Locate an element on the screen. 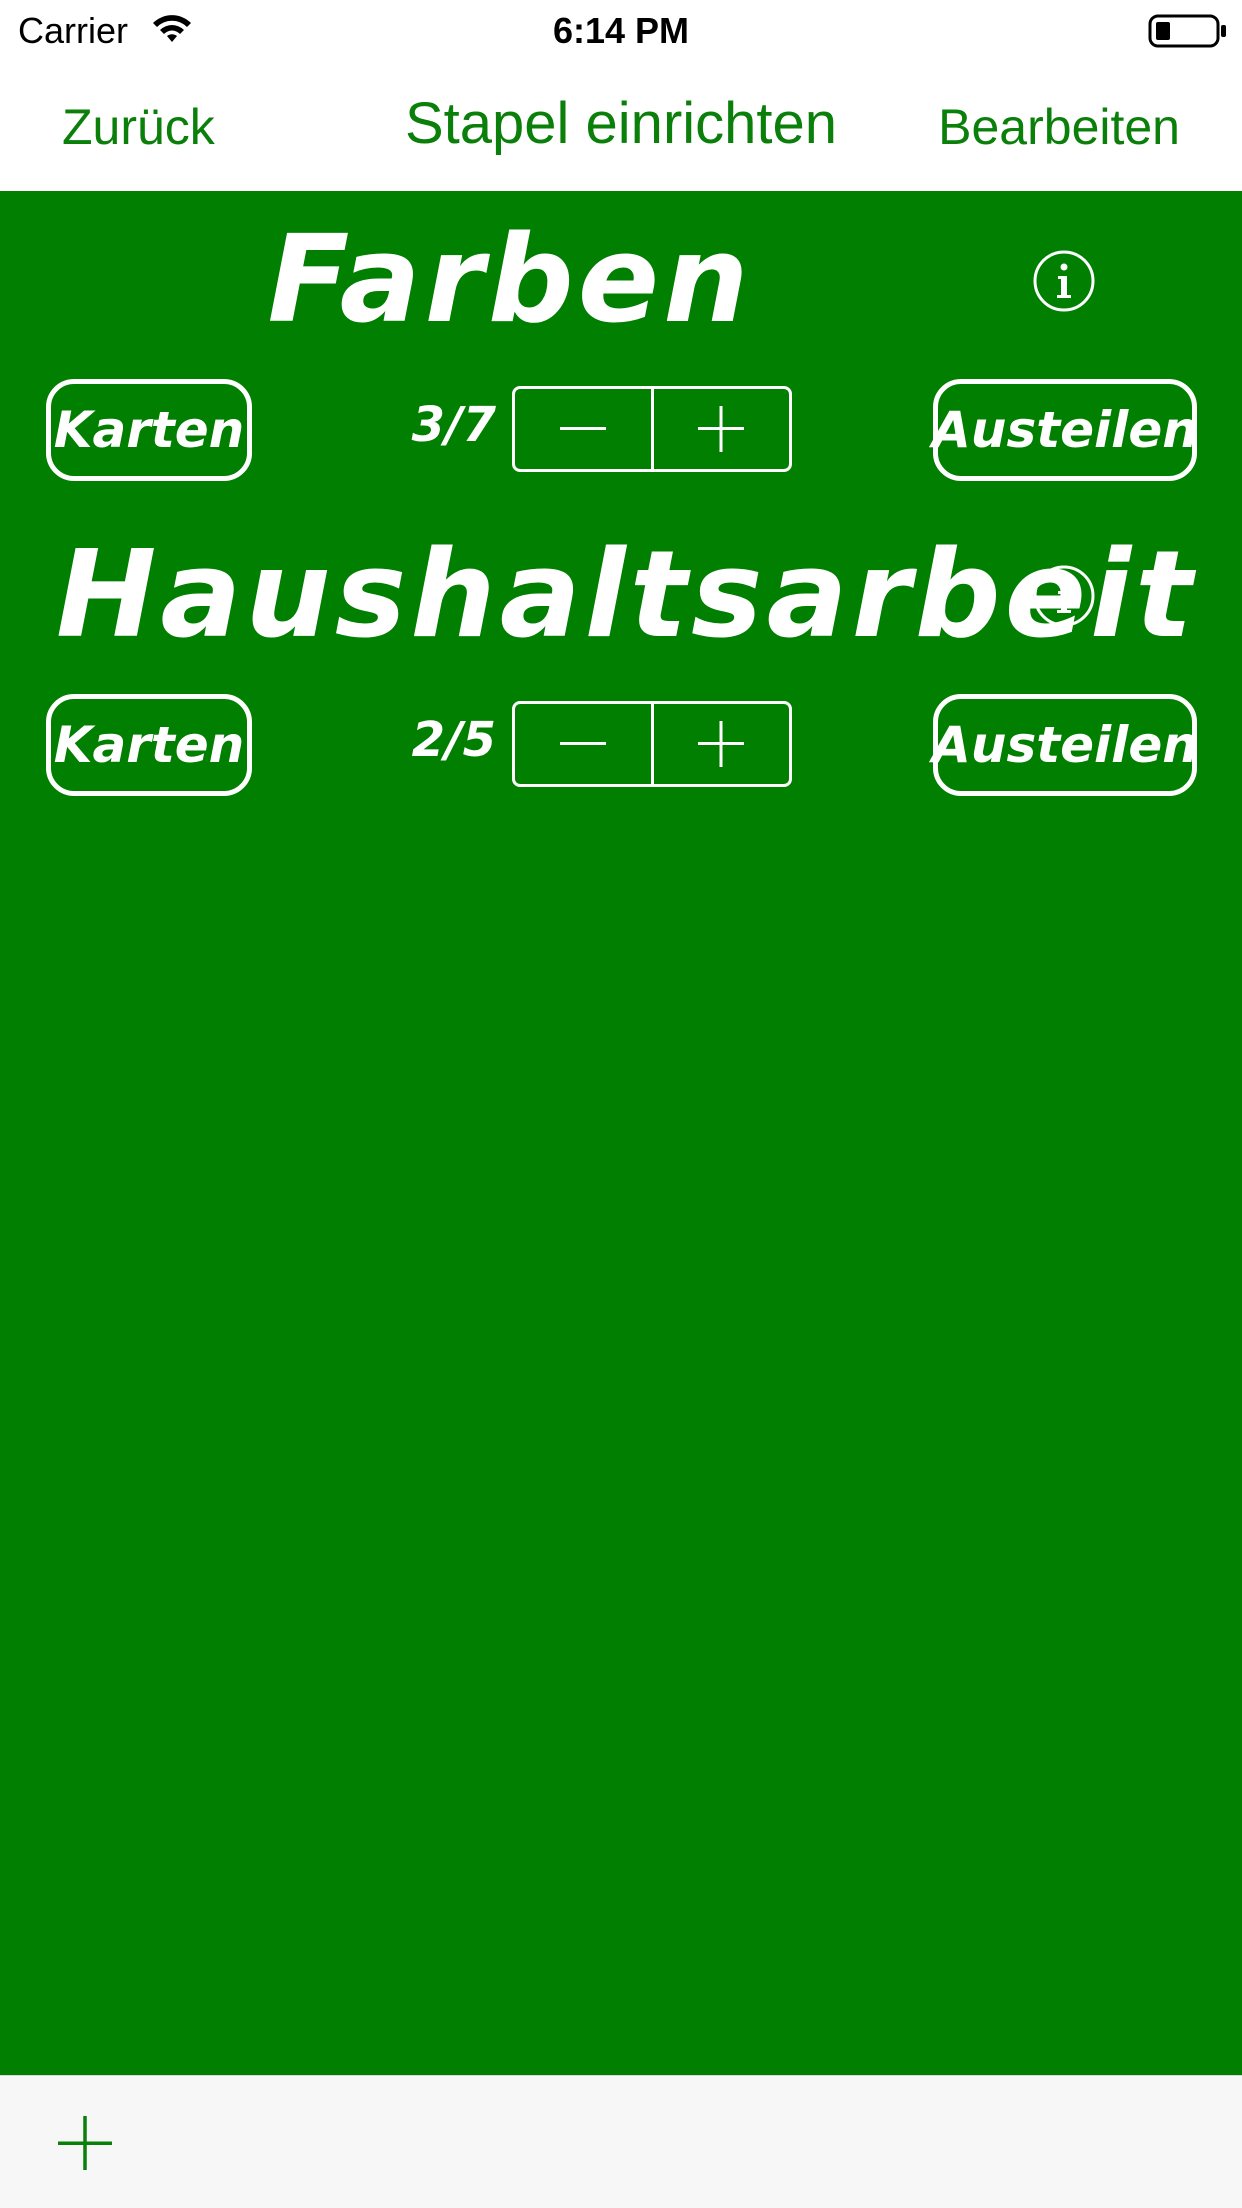 Image resolution: width=1242 pixels, height=2208 pixels. deck-count: 2/5 is located at coordinates (453, 740).